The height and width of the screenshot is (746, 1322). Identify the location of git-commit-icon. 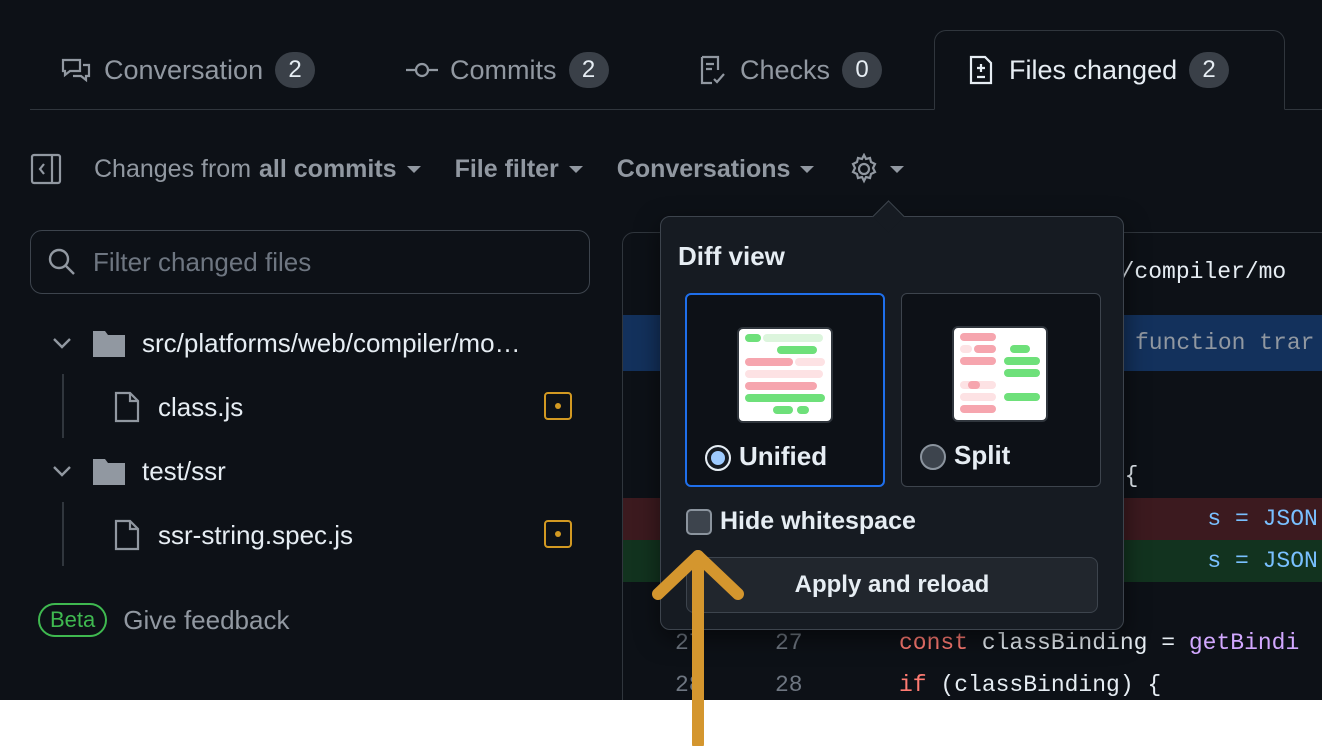
(422, 70).